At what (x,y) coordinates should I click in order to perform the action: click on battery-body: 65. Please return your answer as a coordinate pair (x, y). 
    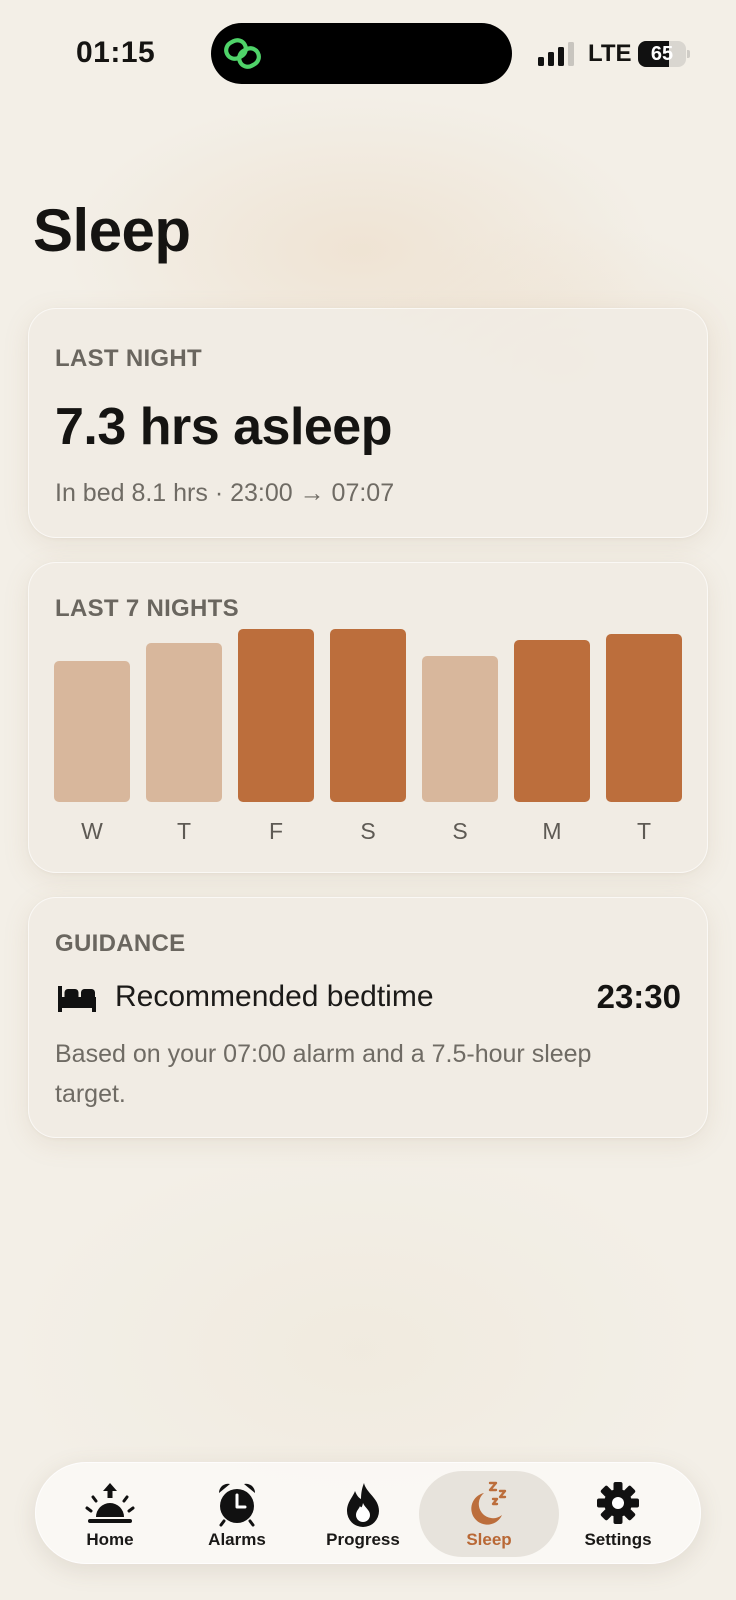
    Looking at the image, I should click on (662, 54).